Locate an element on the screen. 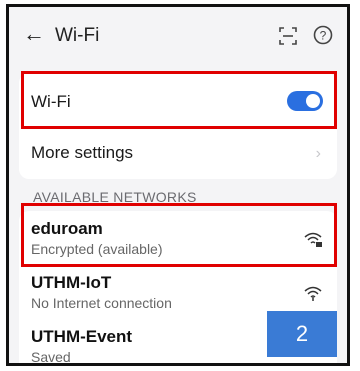 The image size is (360, 371). wifi-toggle-highlight is located at coordinates (179, 100).